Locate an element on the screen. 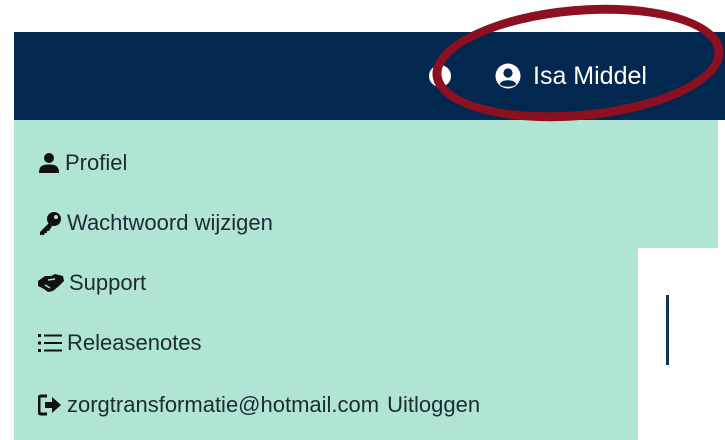 This screenshot has width=725, height=440. user-icon is located at coordinates (49, 163).